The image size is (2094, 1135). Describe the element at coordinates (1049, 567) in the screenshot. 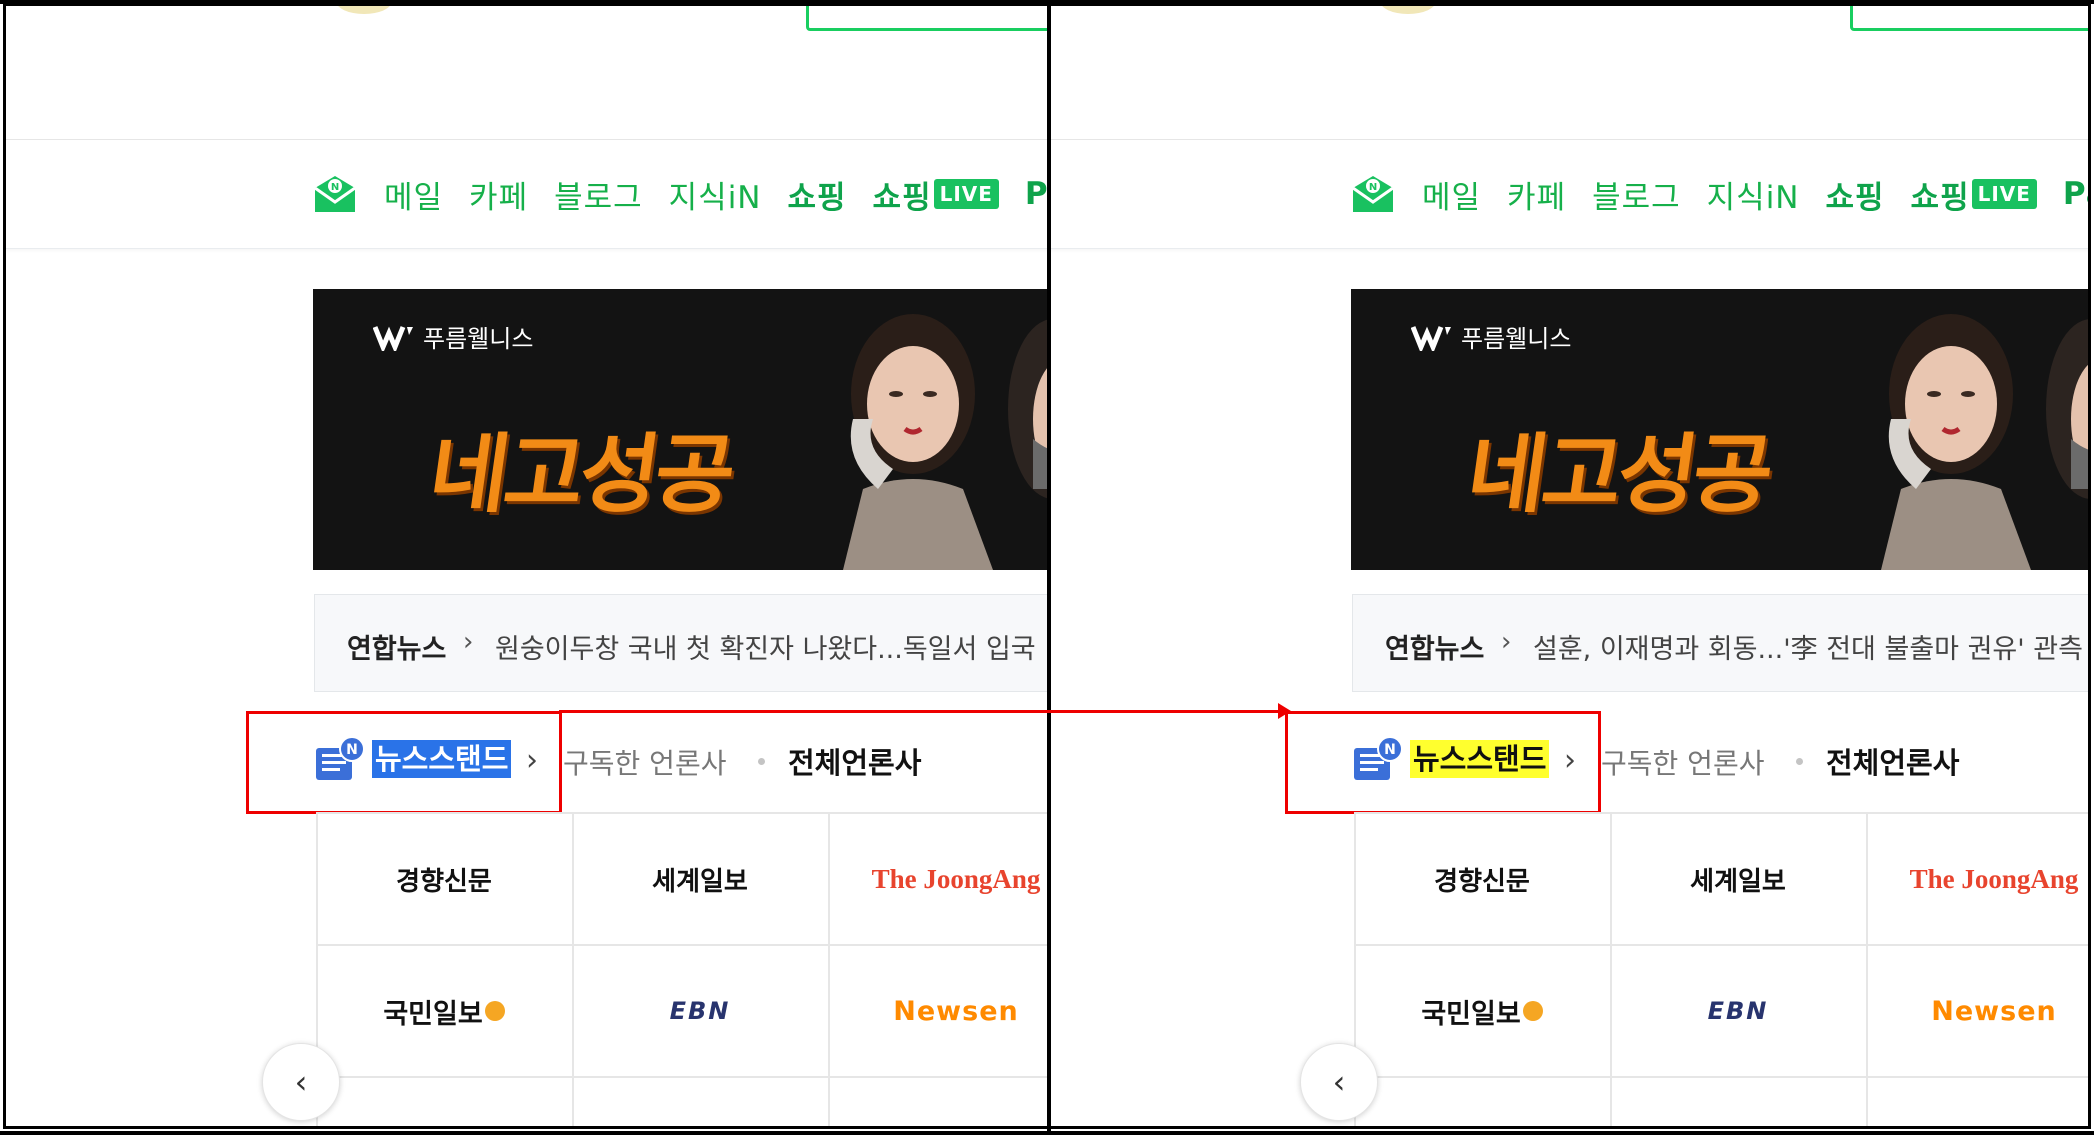

I see `panel-divider` at that location.